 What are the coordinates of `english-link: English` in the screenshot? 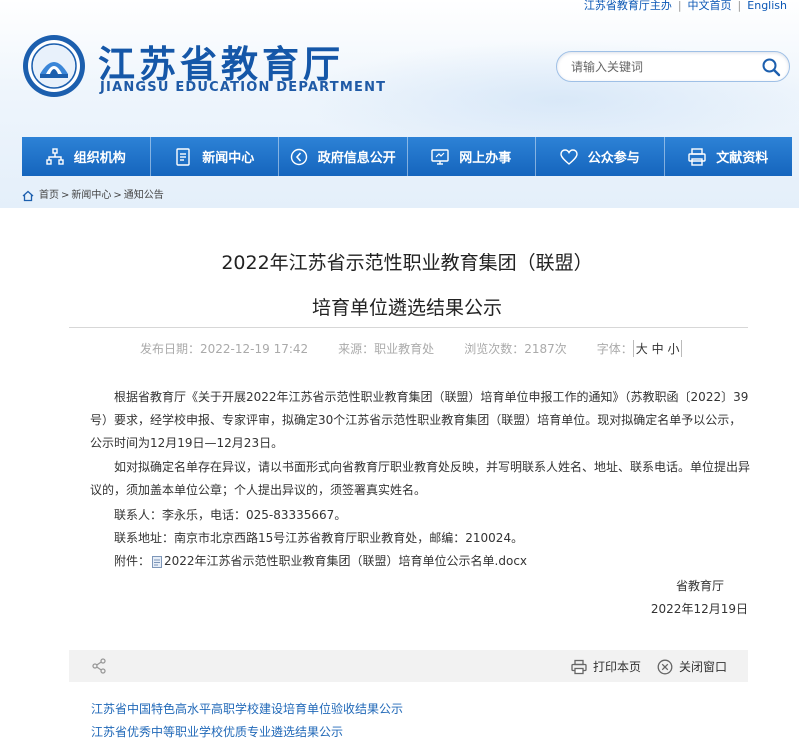 It's located at (767, 6).